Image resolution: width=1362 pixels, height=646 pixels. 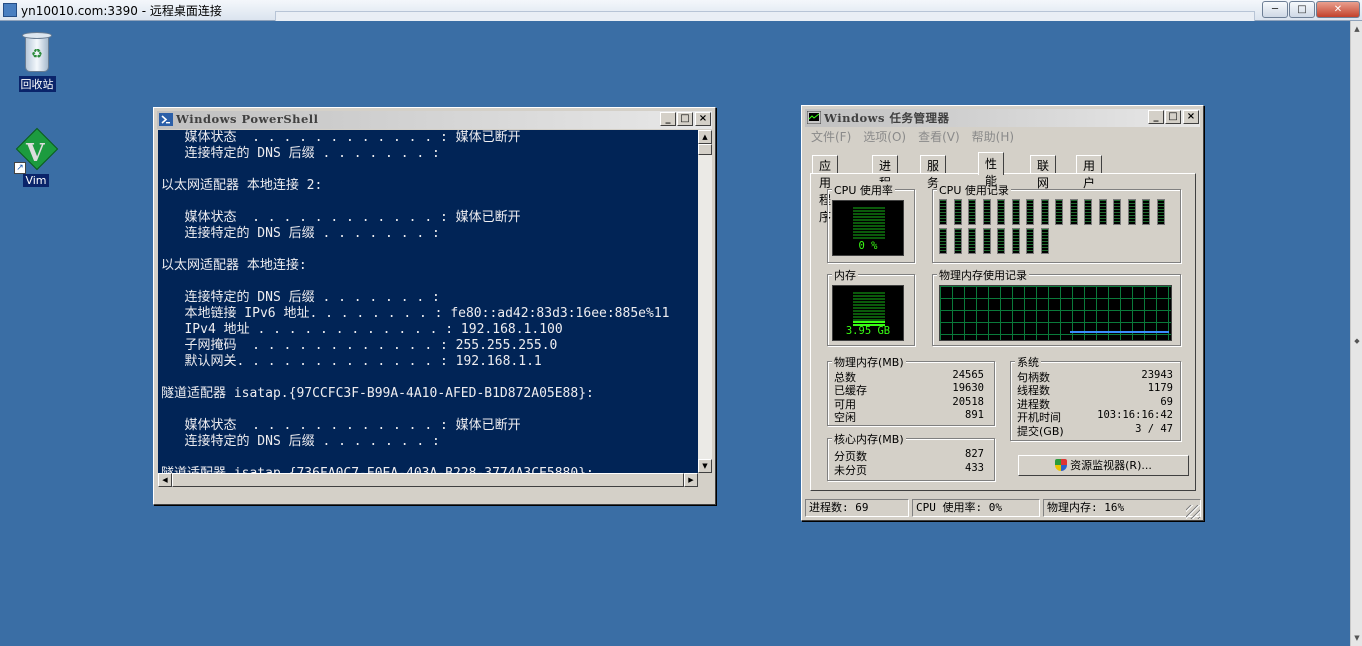 What do you see at coordinates (121, 11) in the screenshot?
I see `rdp-window-title: yn10010.com:3390 - 远程桌面连接` at bounding box center [121, 11].